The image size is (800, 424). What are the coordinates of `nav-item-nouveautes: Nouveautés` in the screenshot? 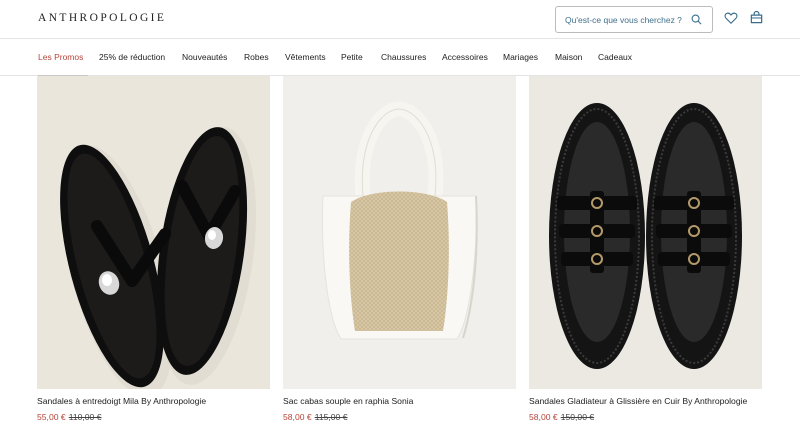 It's located at (204, 57).